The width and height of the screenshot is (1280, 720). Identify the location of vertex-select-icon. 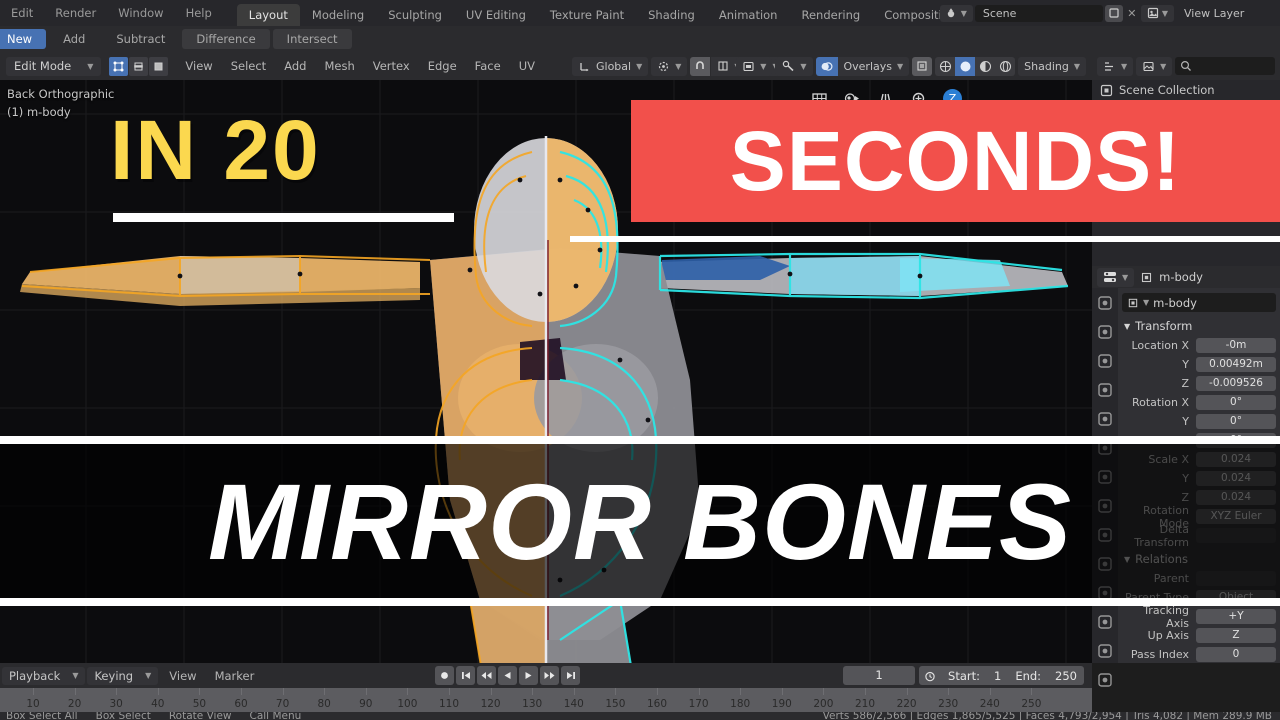
(119, 66).